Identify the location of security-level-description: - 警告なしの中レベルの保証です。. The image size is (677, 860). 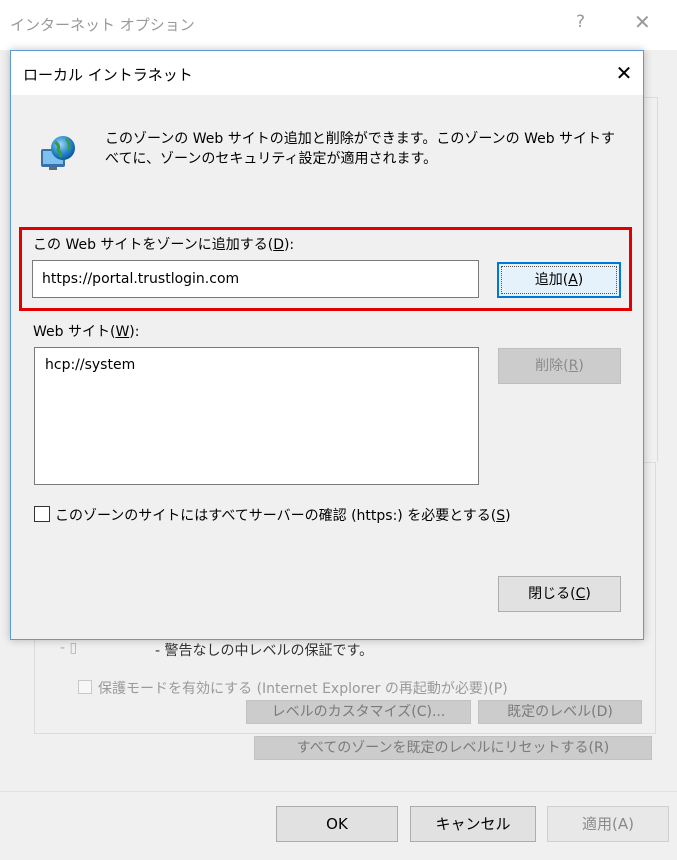
(264, 651).